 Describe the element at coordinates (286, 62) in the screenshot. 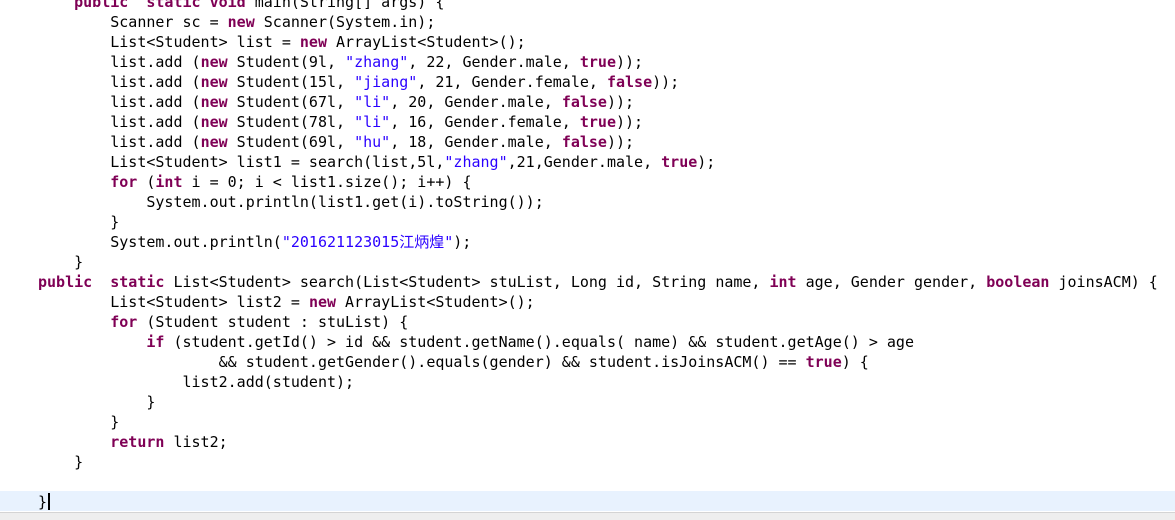

I see `code-text: Student(9l,` at that location.